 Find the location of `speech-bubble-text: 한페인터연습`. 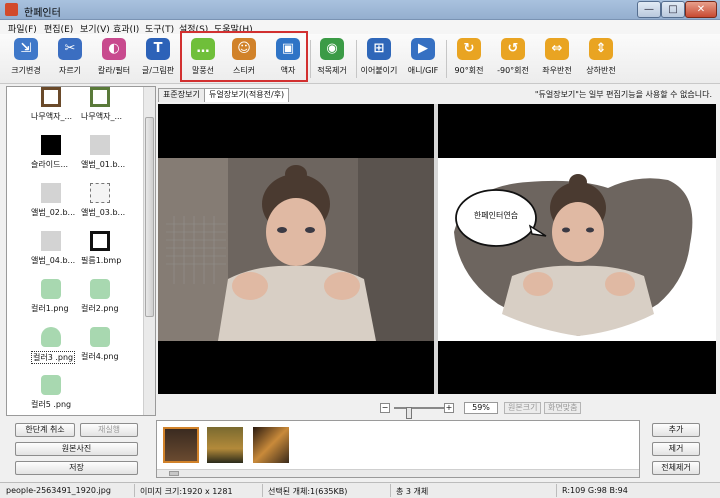

speech-bubble-text: 한페인터연습 is located at coordinates (496, 215).